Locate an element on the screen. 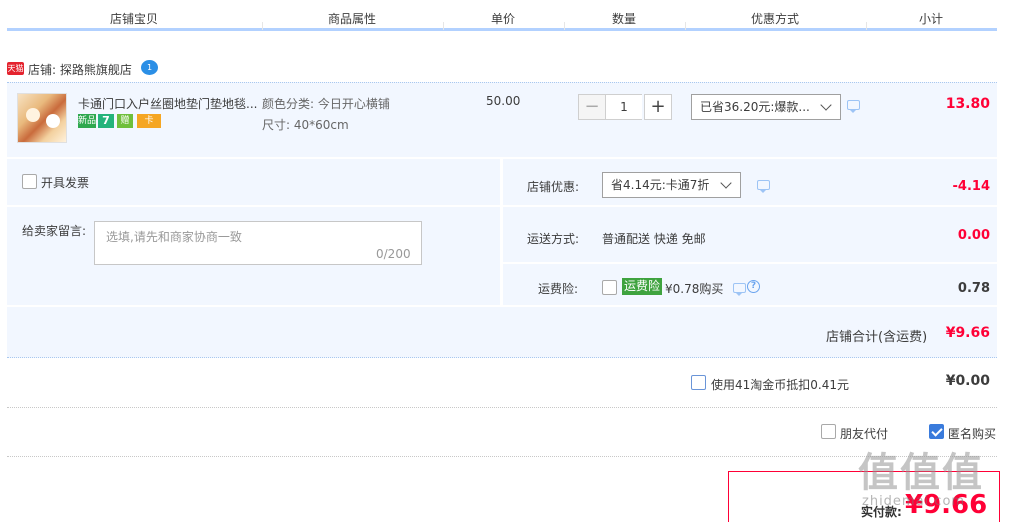 The image size is (1010, 522). attr-color: 颜色分类: 今日开心横铺 is located at coordinates (326, 104).